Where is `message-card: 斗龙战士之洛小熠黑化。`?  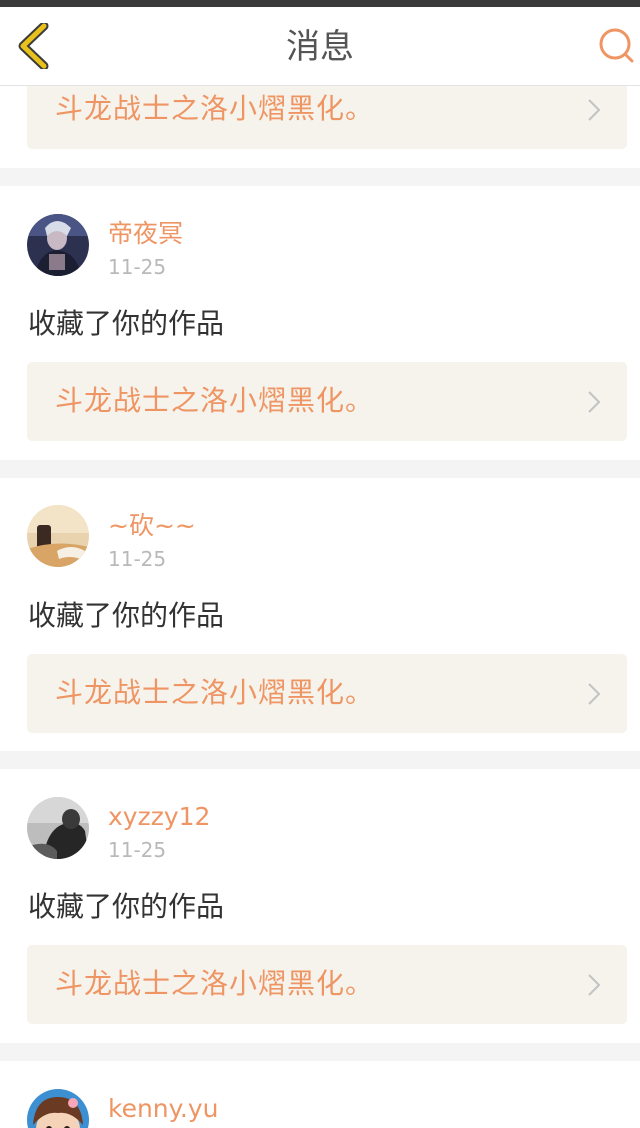 message-card: 斗龙战士之洛小熠黑化。 is located at coordinates (320, 127).